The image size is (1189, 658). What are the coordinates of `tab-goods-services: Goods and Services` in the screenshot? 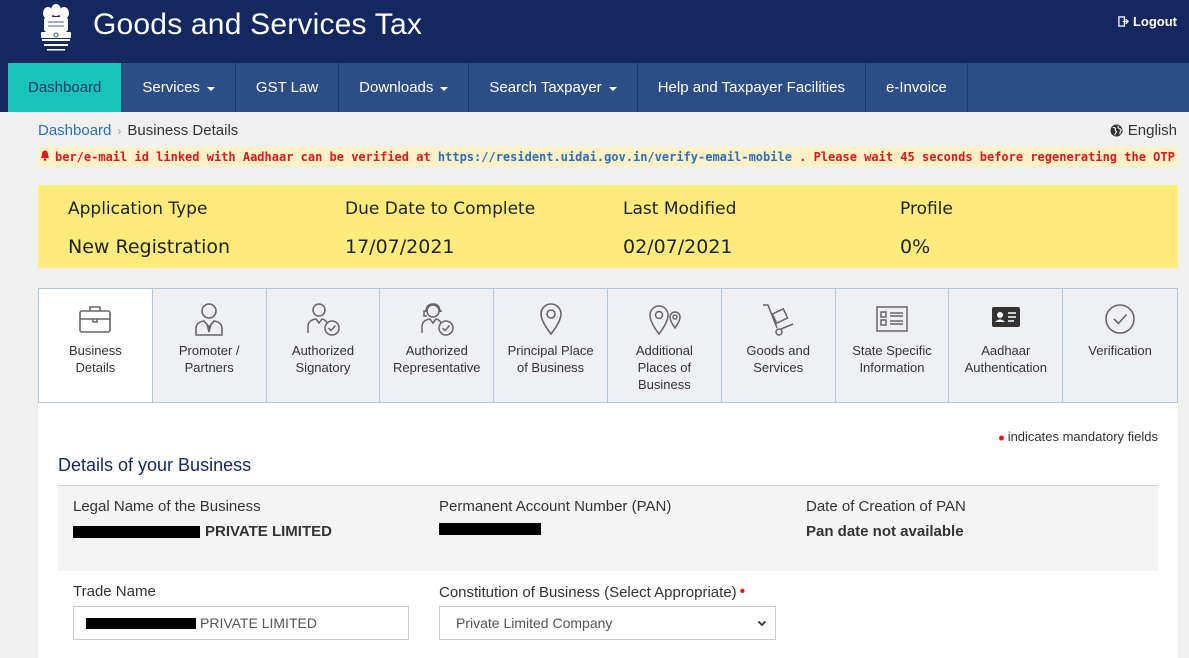 It's located at (779, 345).